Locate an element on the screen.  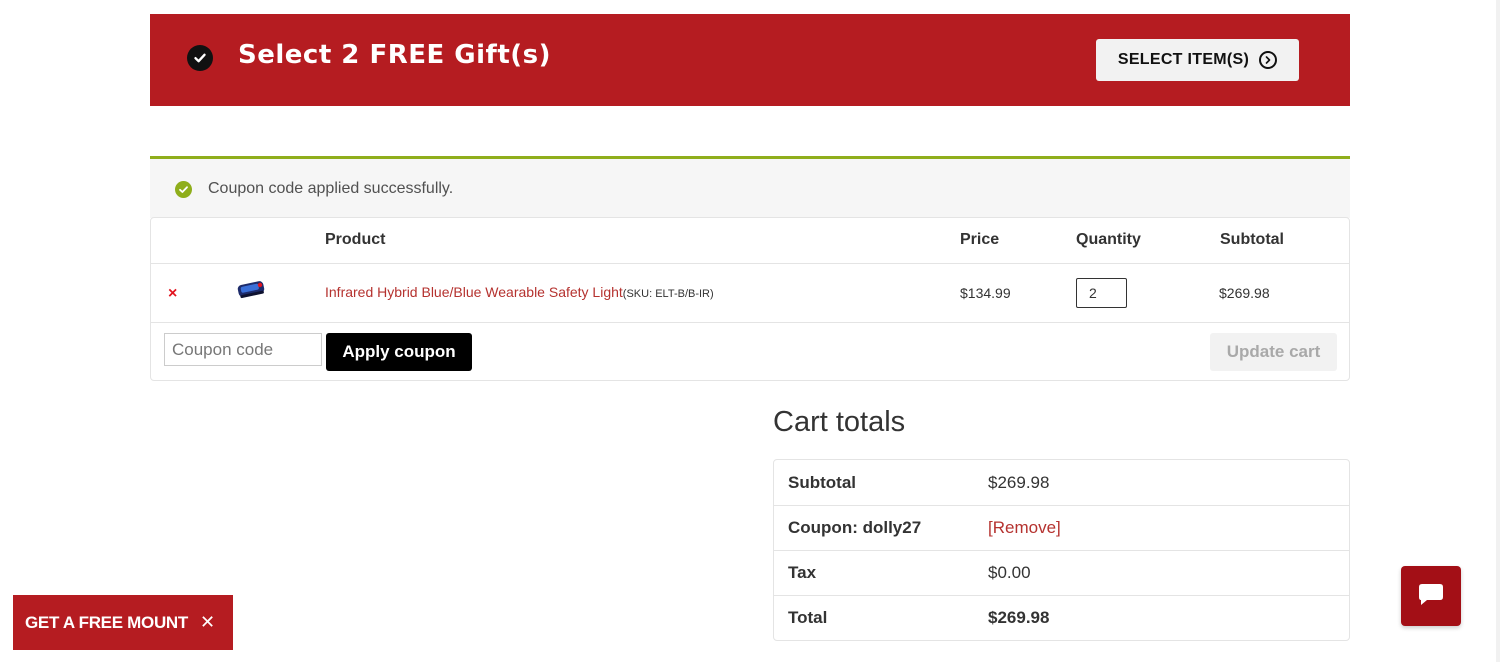
remove-item-button: × is located at coordinates (172, 294).